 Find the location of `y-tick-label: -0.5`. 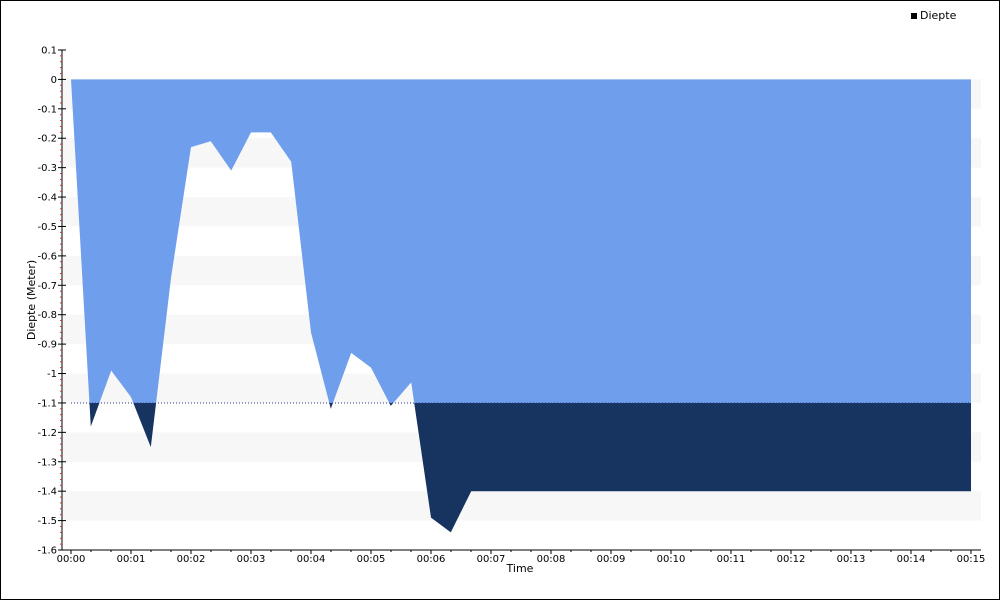

y-tick-label: -0.5 is located at coordinates (47, 227).